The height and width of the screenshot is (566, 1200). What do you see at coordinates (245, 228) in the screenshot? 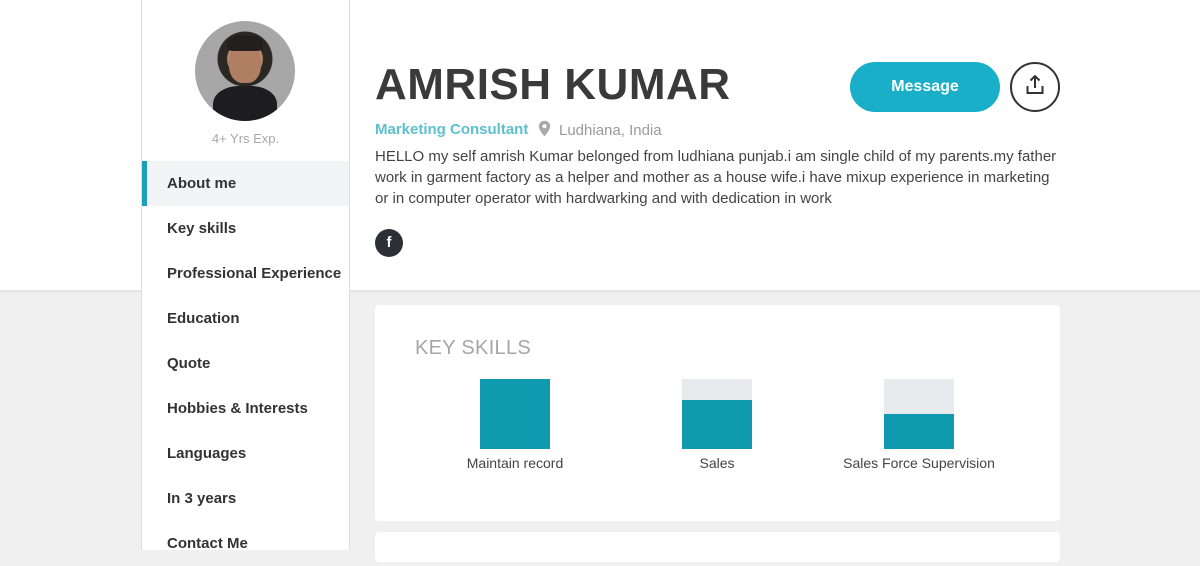
I see `sidebar-item-key-skills: Key skills` at bounding box center [245, 228].